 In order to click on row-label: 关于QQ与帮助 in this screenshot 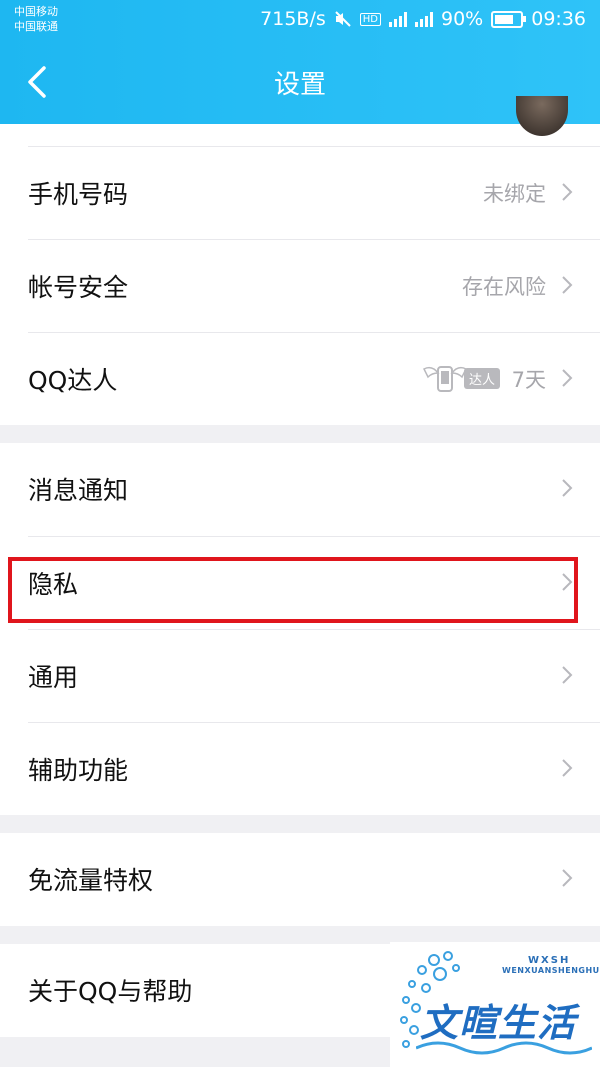, I will do `click(110, 991)`.